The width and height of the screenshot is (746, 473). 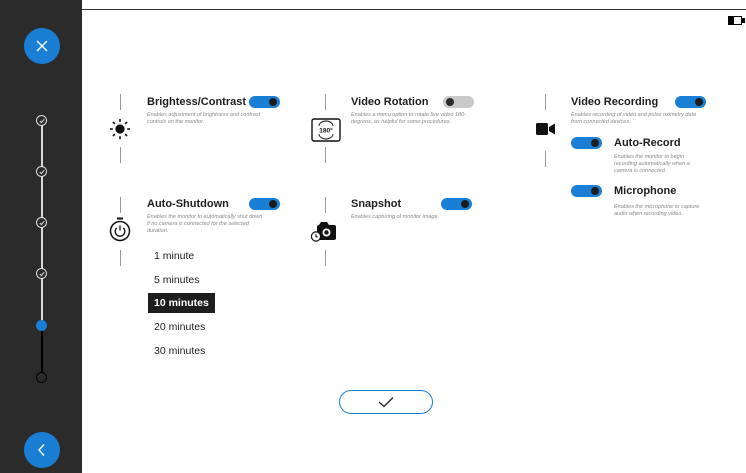 I want to click on rotation-toggle, so click(x=458, y=102).